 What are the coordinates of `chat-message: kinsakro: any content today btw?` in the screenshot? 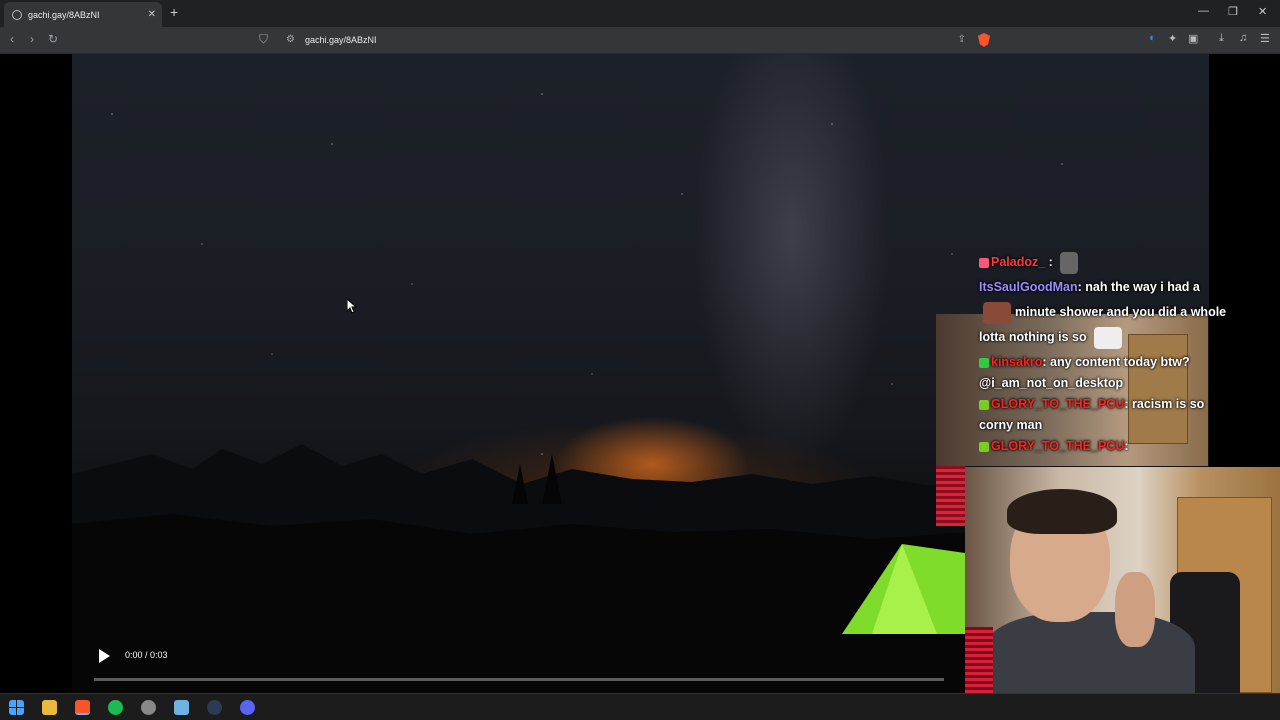 It's located at (1127, 362).